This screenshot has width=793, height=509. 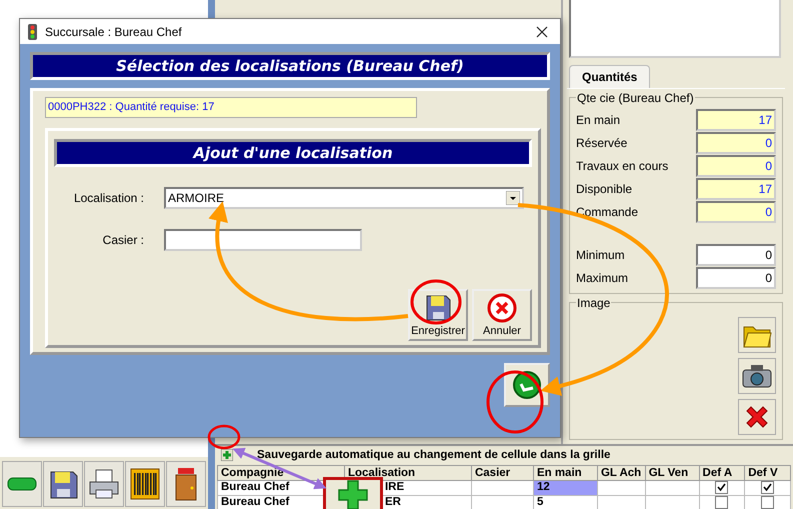 I want to click on dialog-header: Sélection des localisations (Bureau Chef), so click(x=290, y=66).